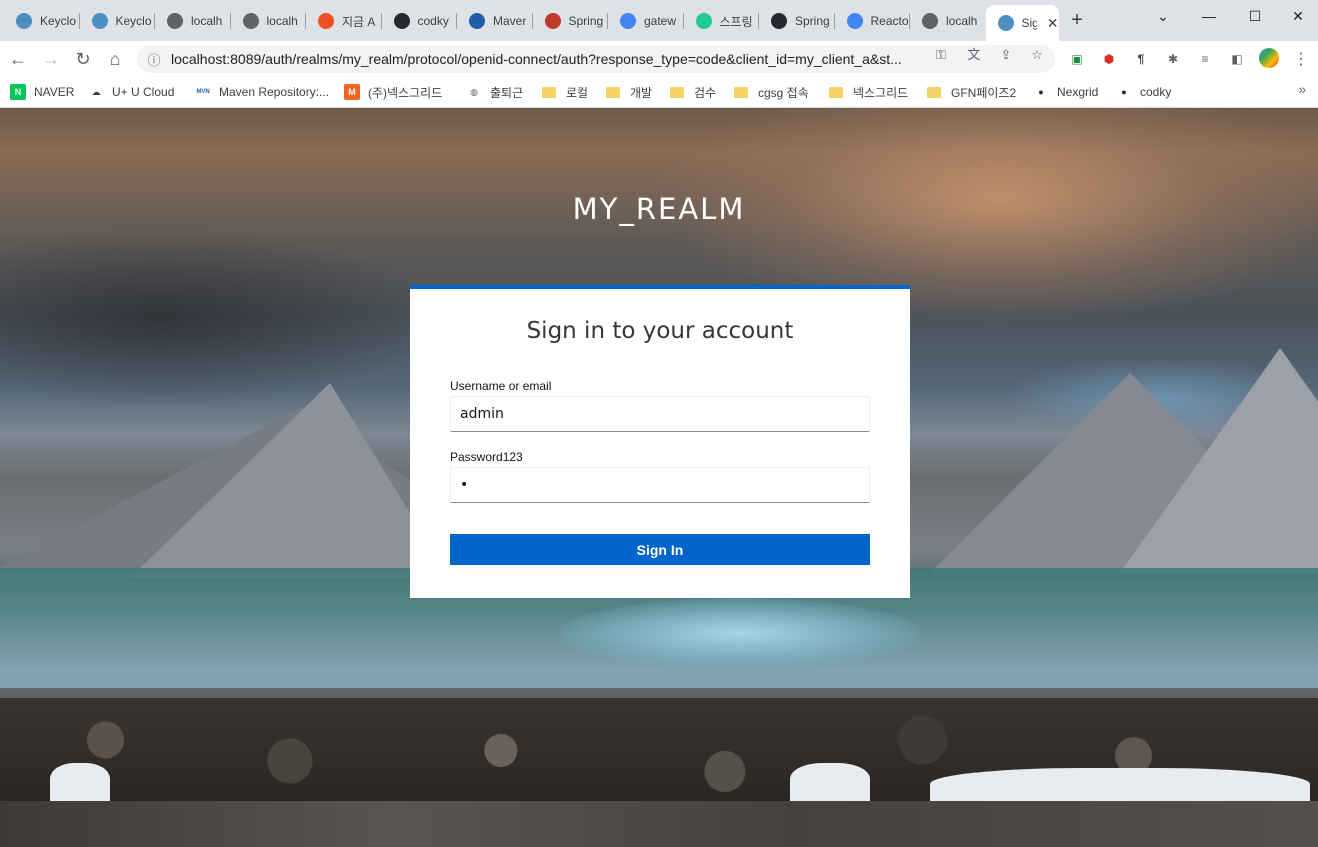 The height and width of the screenshot is (847, 1318). I want to click on browser-tab: codky, so click(419, 21).